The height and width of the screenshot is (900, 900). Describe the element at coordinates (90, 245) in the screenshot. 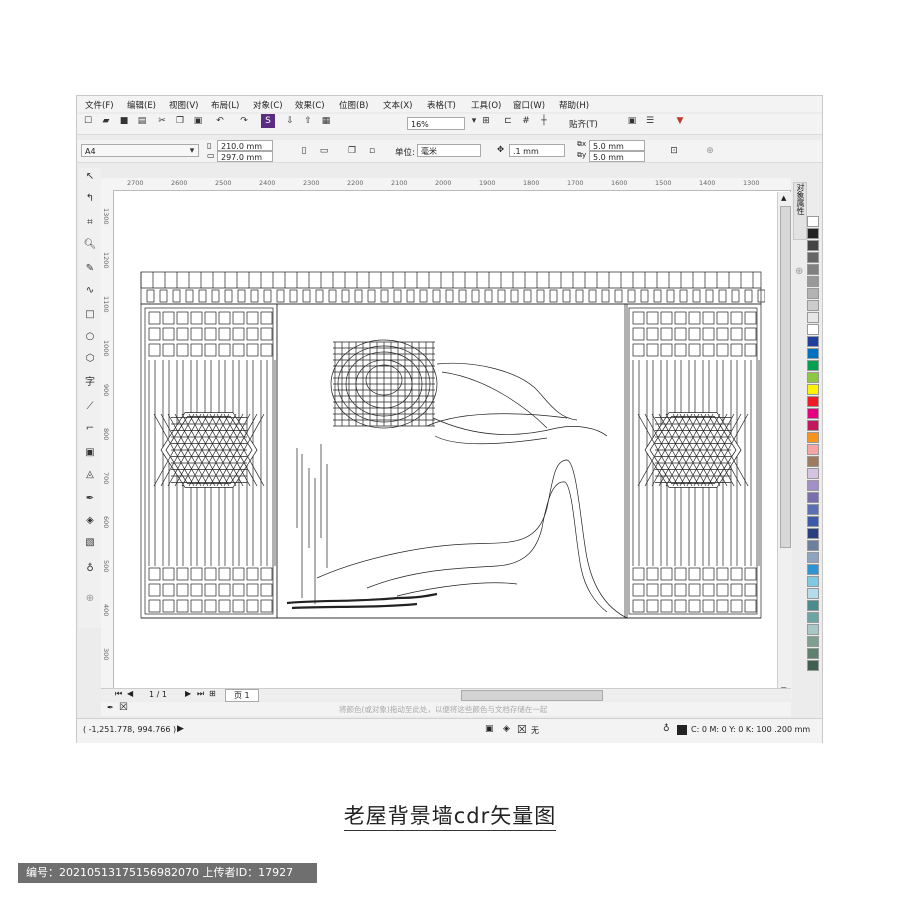

I see `zoom-tool-icon: 🔍︎` at that location.